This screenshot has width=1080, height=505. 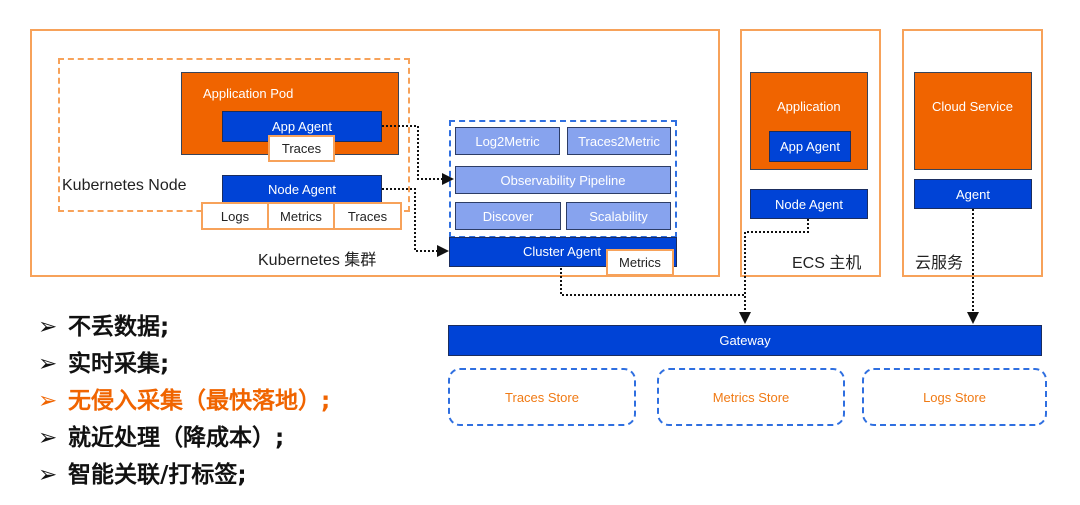 What do you see at coordinates (415, 222) in the screenshot?
I see `node-agent-to-cluster-agent-line` at bounding box center [415, 222].